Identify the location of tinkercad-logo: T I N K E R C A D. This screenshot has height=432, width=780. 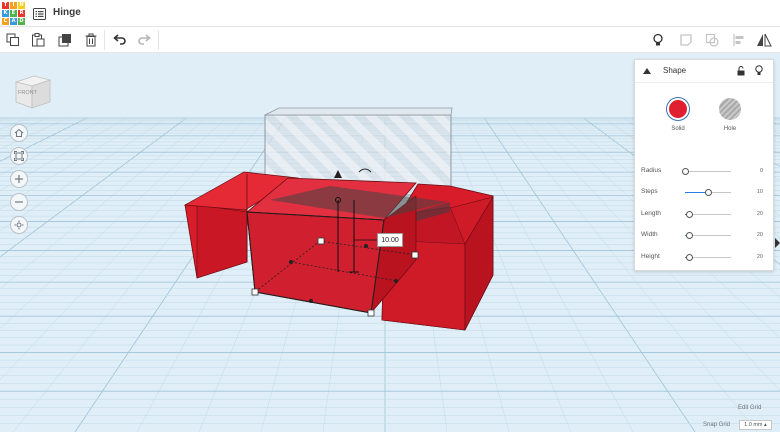
(13, 13).